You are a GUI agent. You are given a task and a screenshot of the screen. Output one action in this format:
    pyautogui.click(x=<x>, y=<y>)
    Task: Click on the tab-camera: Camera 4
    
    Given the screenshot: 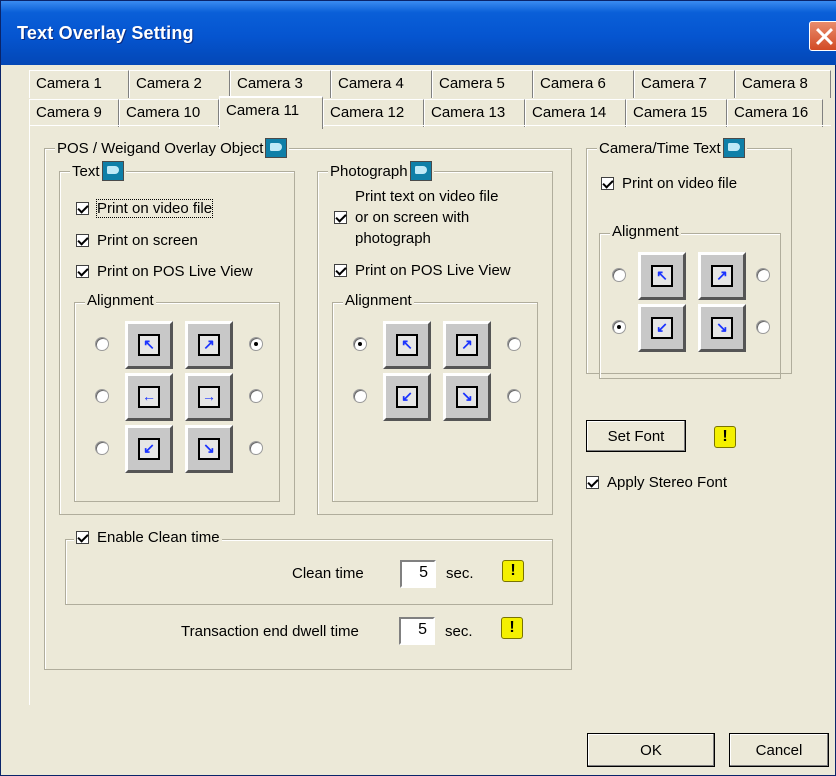 What is the action you would take?
    pyautogui.click(x=381, y=84)
    